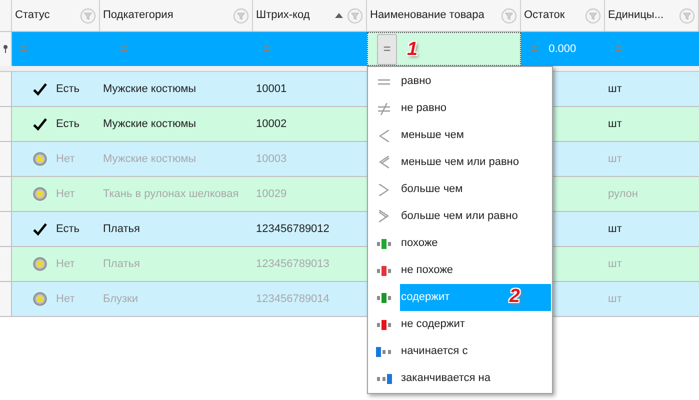  I want to click on table-cell-text: 10002, so click(271, 124).